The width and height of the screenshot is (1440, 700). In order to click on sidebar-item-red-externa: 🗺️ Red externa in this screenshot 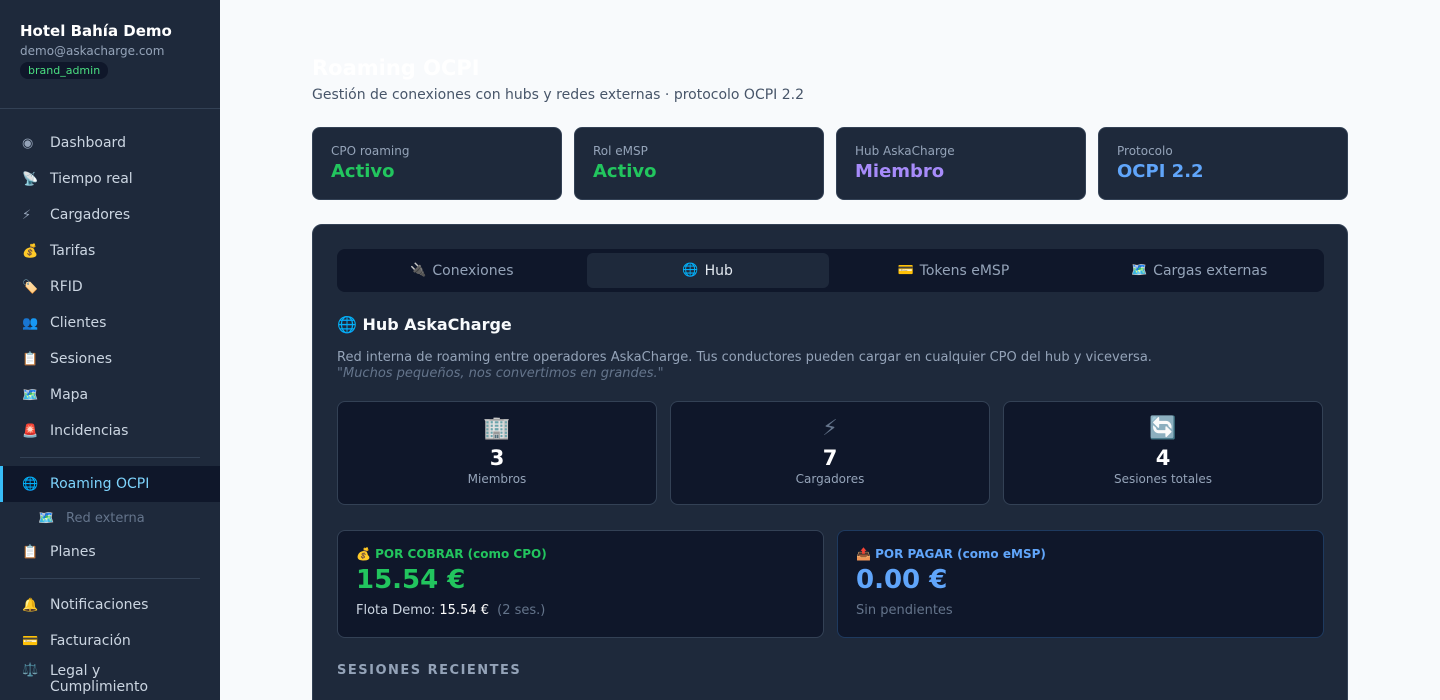, I will do `click(110, 518)`.